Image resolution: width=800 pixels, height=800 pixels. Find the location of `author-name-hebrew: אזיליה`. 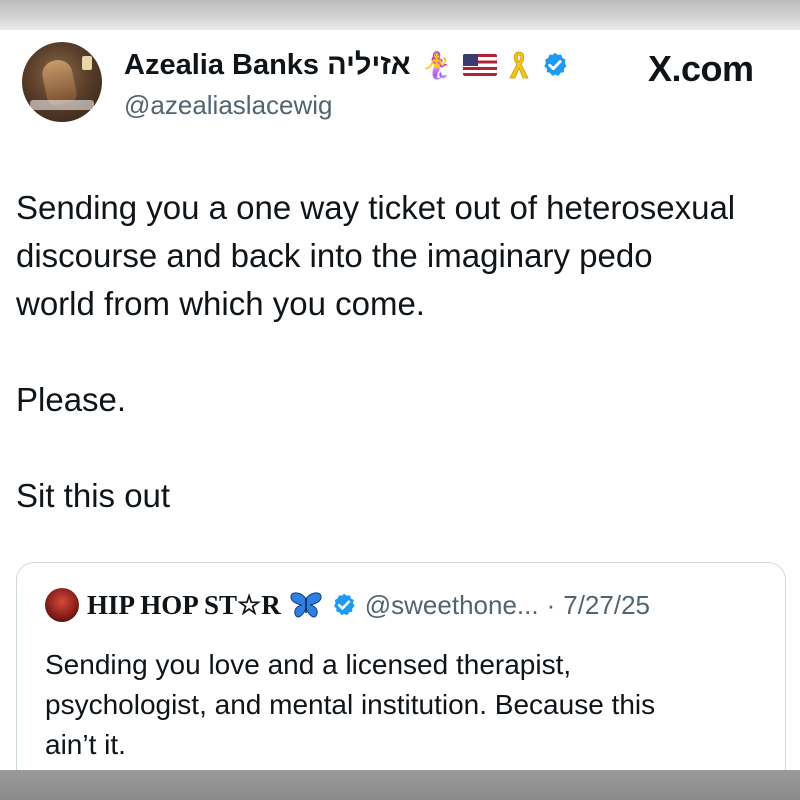

author-name-hebrew: אזיליה is located at coordinates (368, 65).